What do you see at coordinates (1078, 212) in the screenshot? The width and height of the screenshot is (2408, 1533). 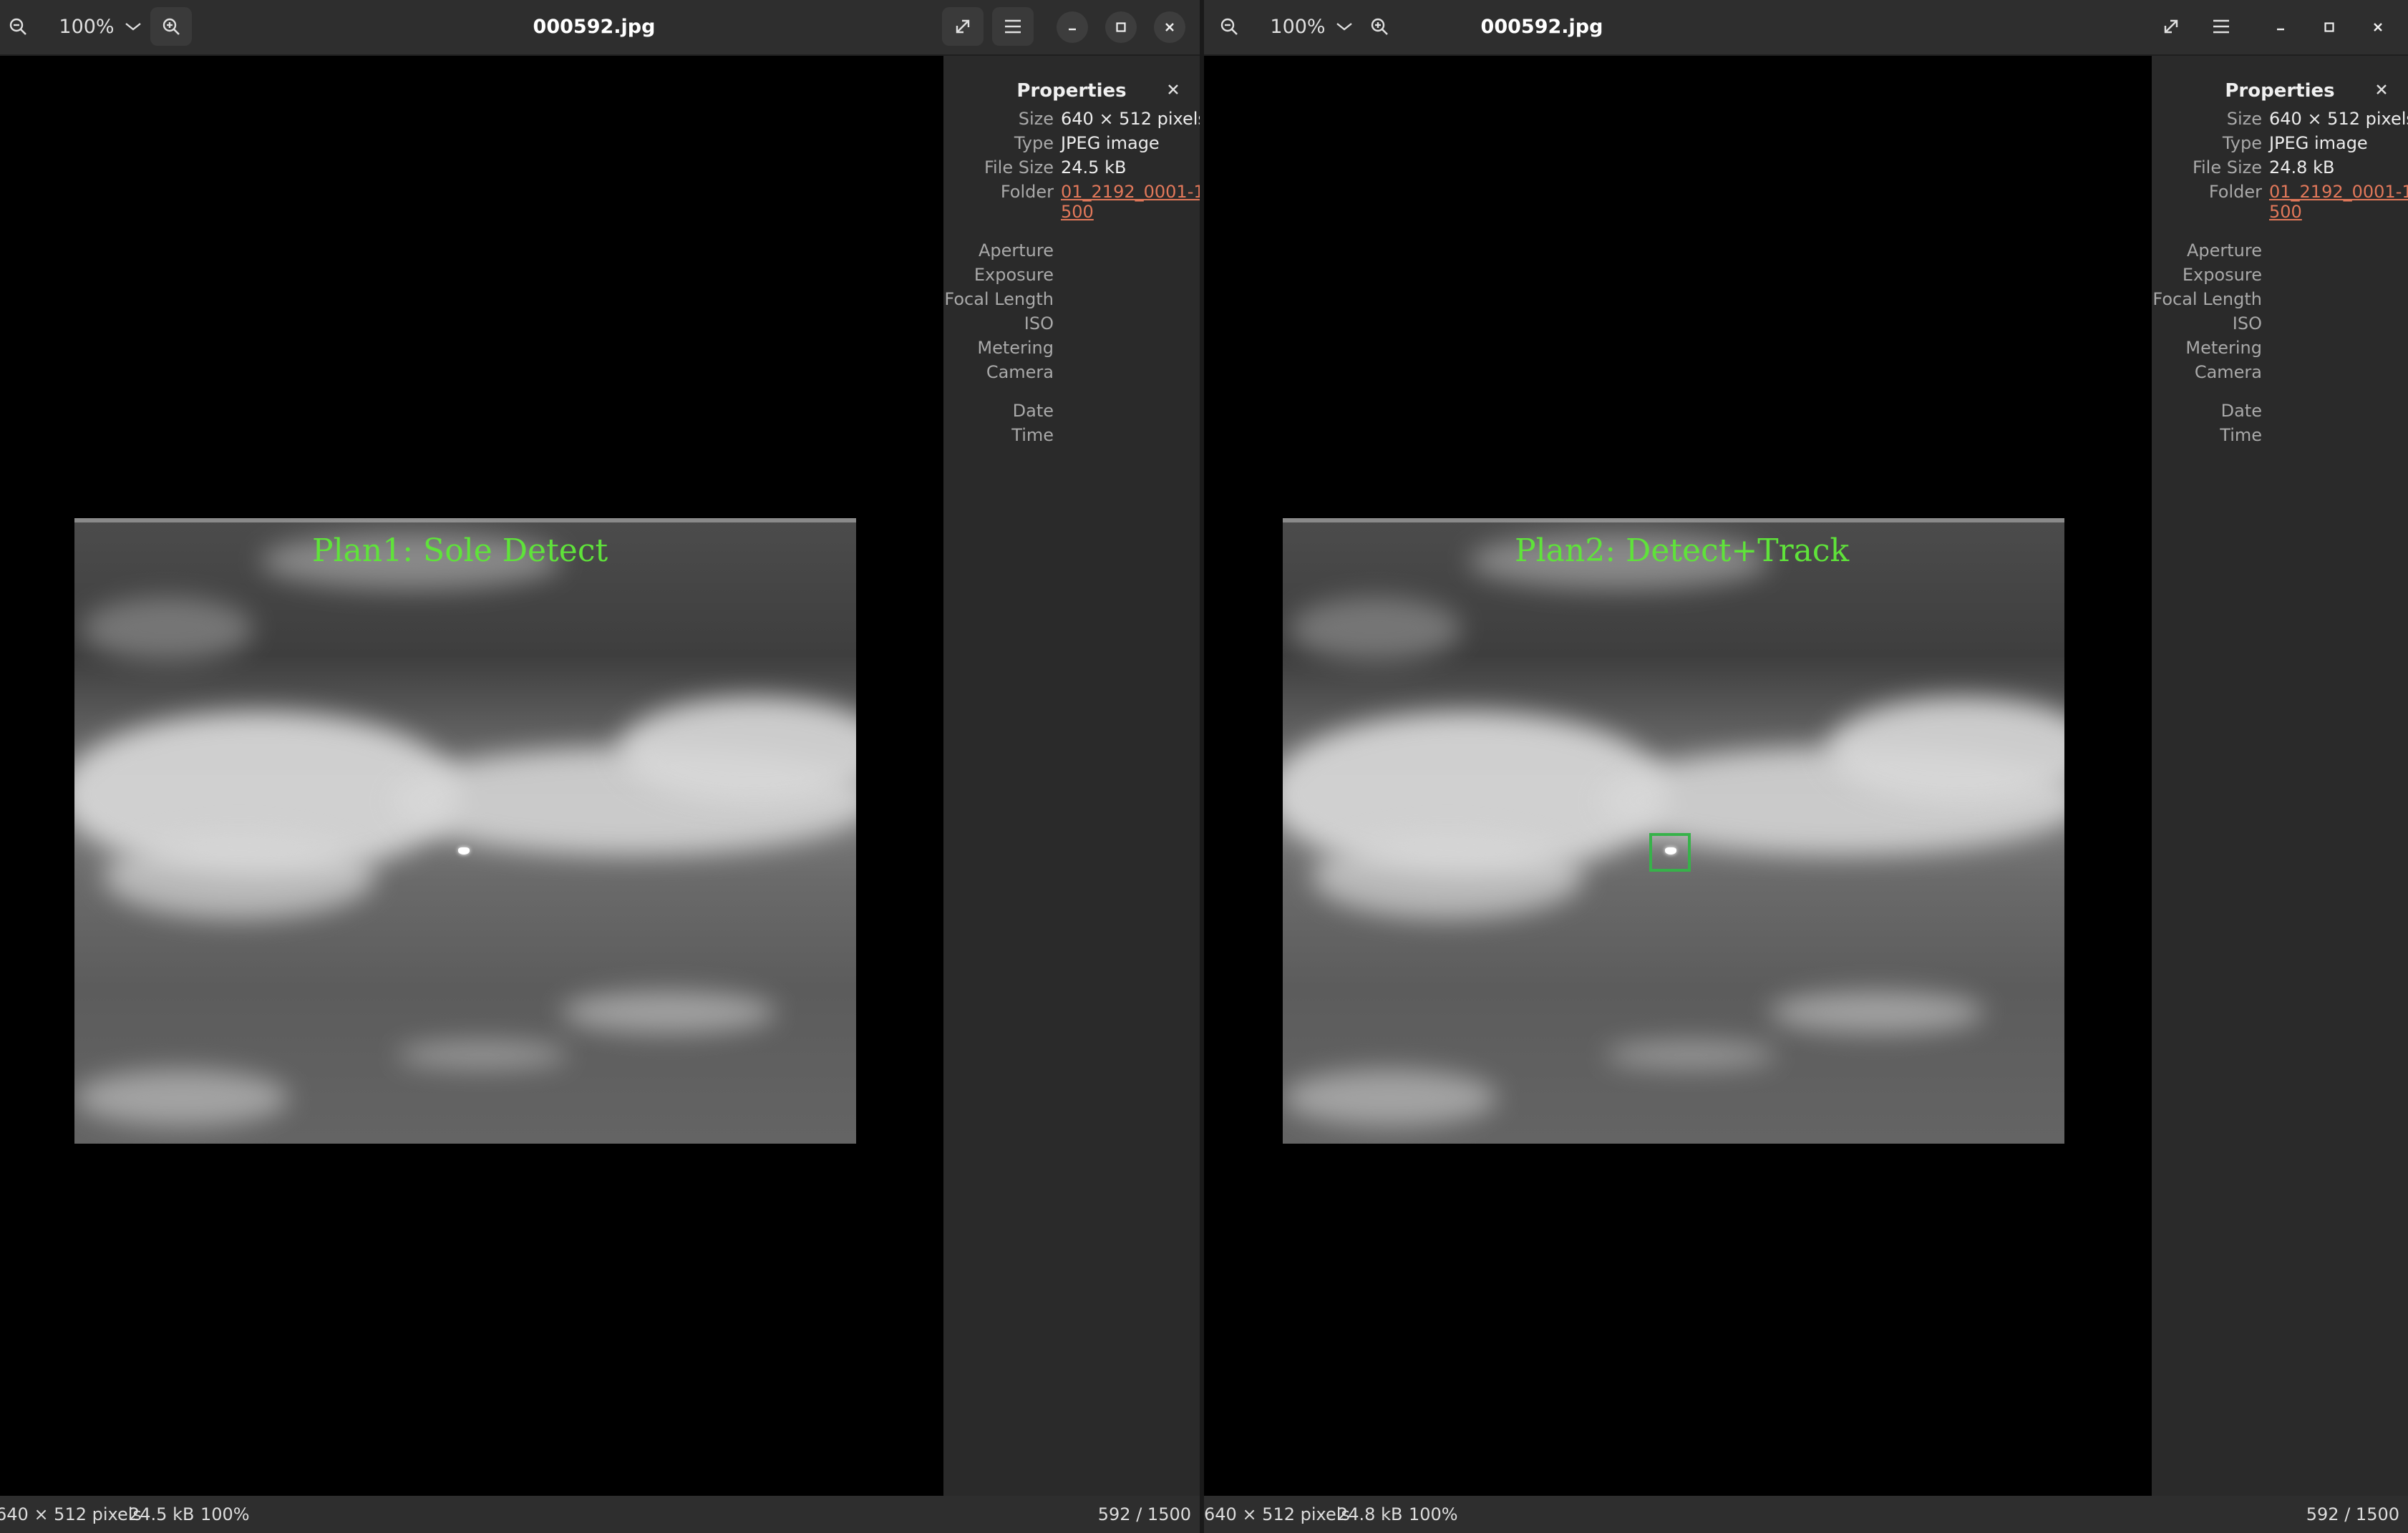 I see `folder-link-line2: 500` at bounding box center [1078, 212].